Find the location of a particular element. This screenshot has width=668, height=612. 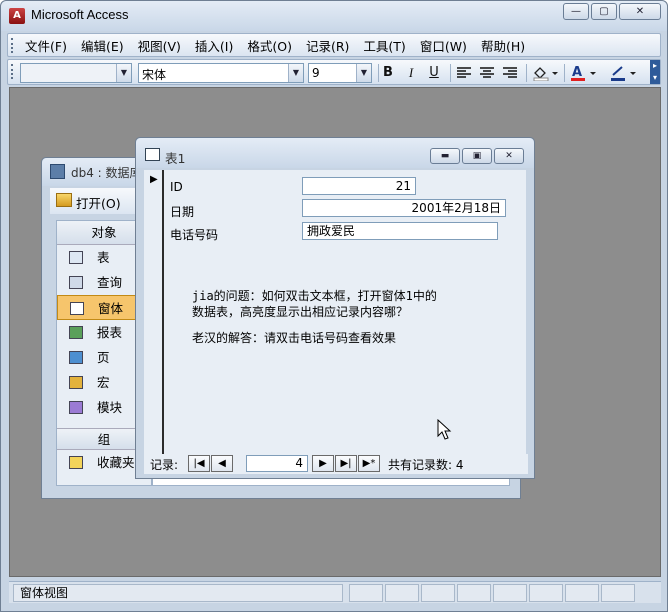

status-text: 窗体视图 is located at coordinates (178, 593).